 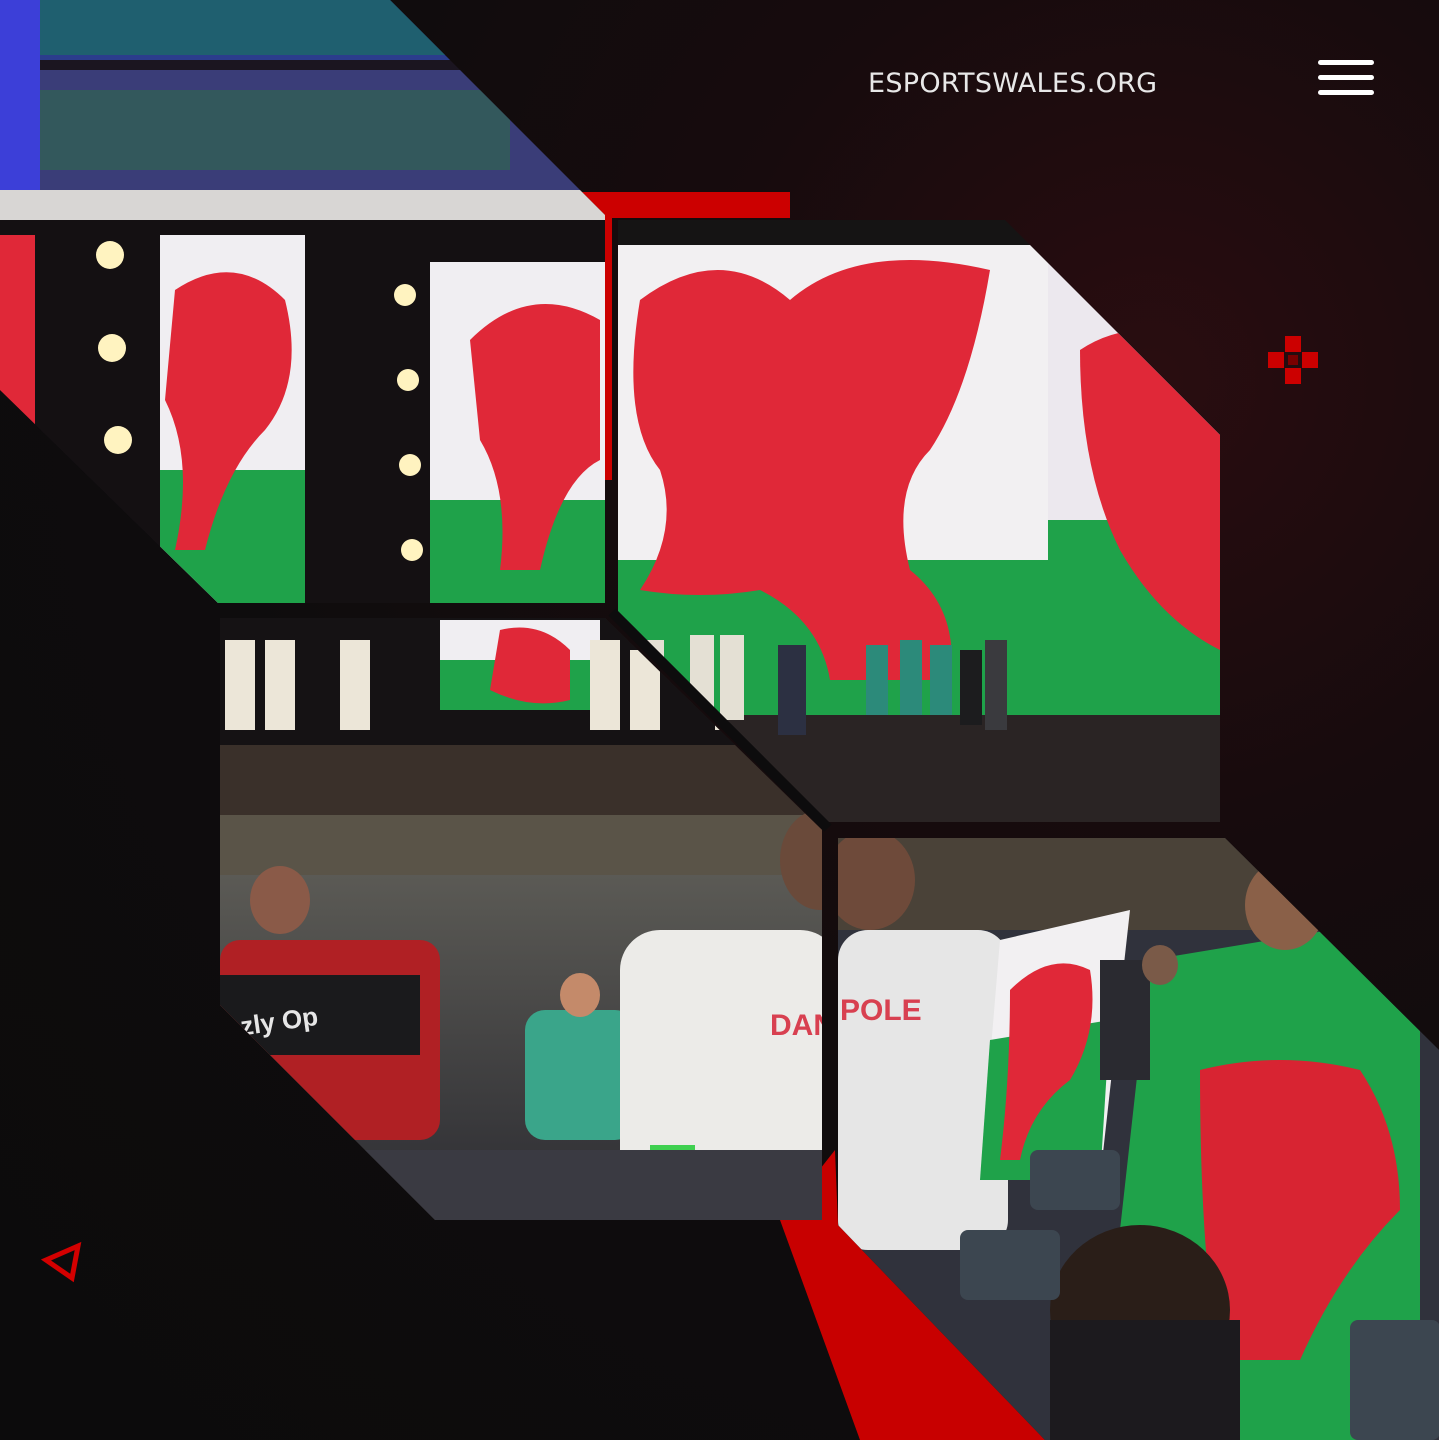 What do you see at coordinates (61, 1262) in the screenshot?
I see `triangle-outline-icon` at bounding box center [61, 1262].